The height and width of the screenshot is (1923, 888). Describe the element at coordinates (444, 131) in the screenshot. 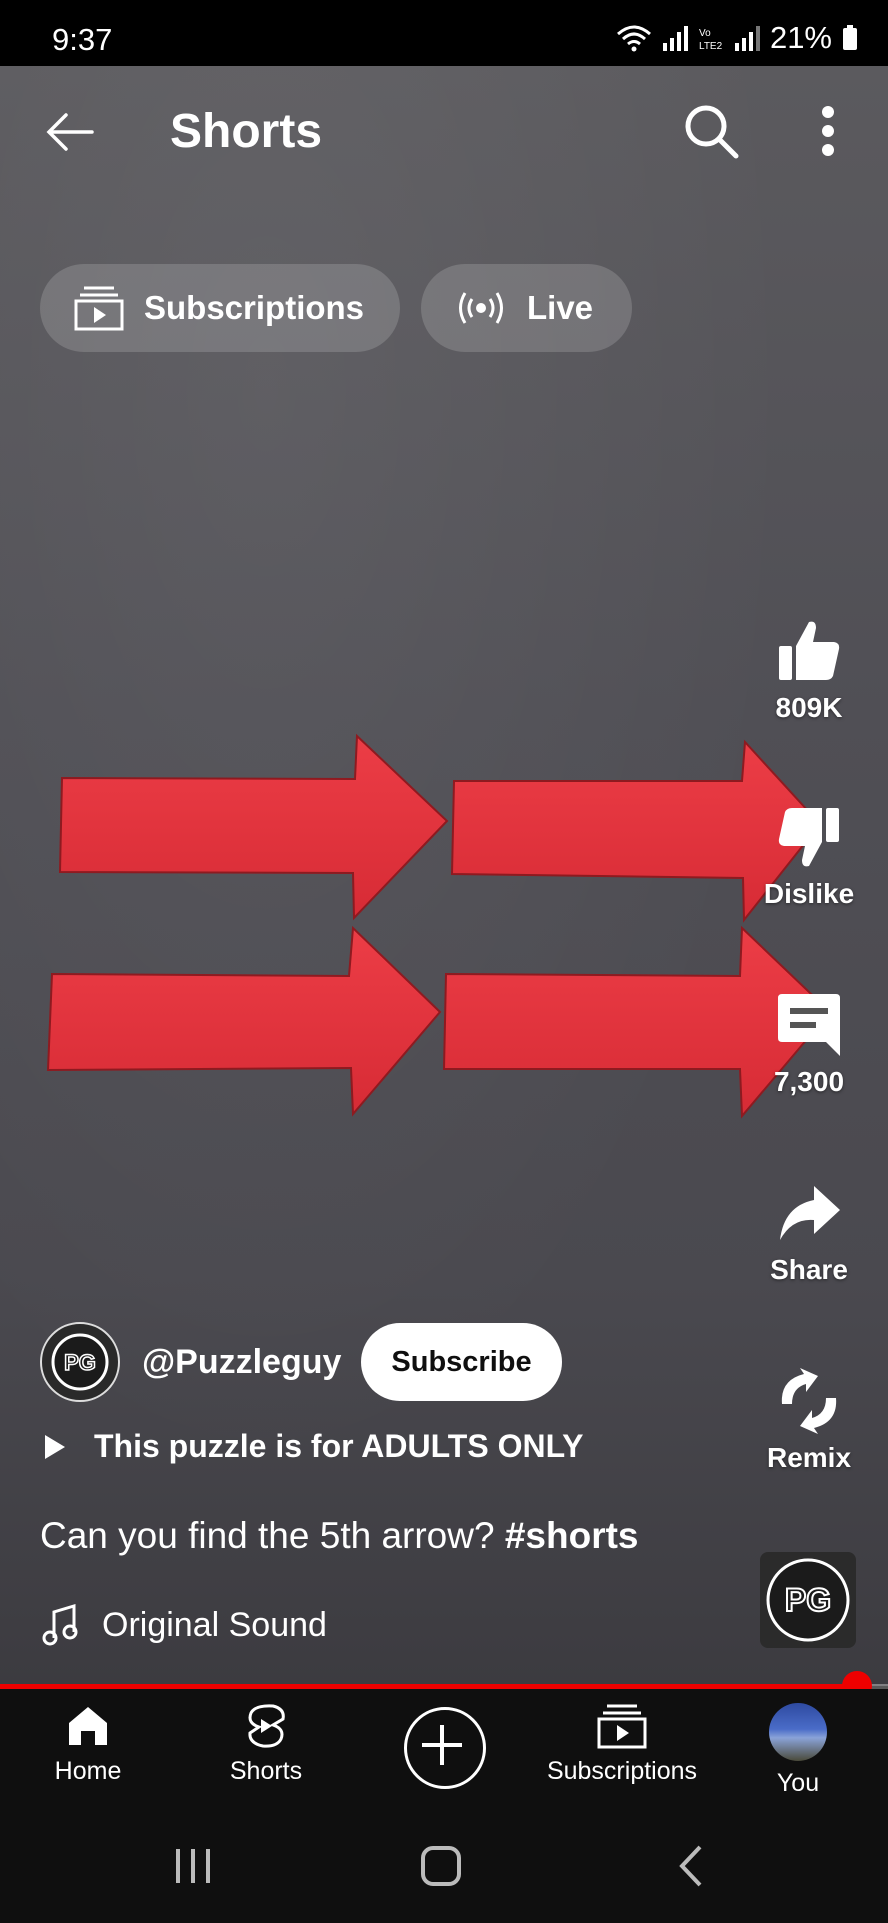

I see `top-bar: Shorts` at that location.